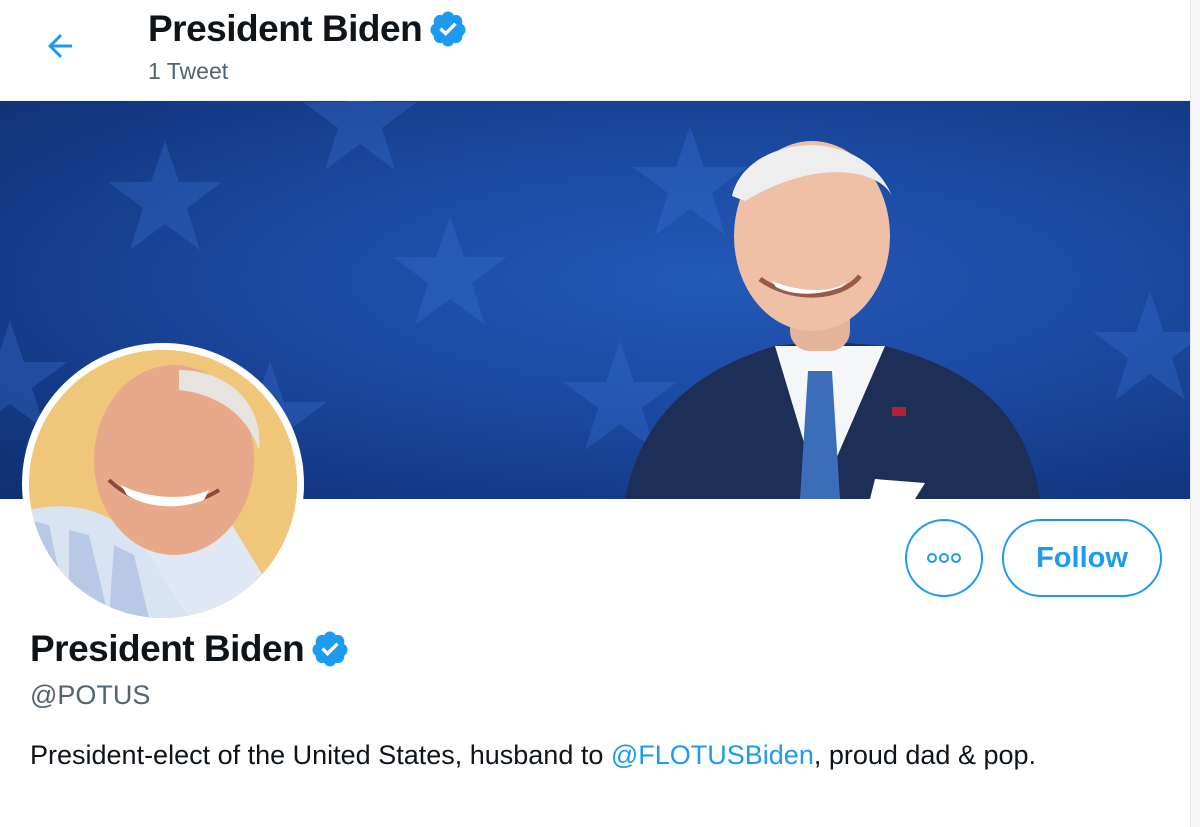 This screenshot has height=827, width=1200. What do you see at coordinates (925, 755) in the screenshot?
I see `bio-text-end: , proud dad & pop.` at bounding box center [925, 755].